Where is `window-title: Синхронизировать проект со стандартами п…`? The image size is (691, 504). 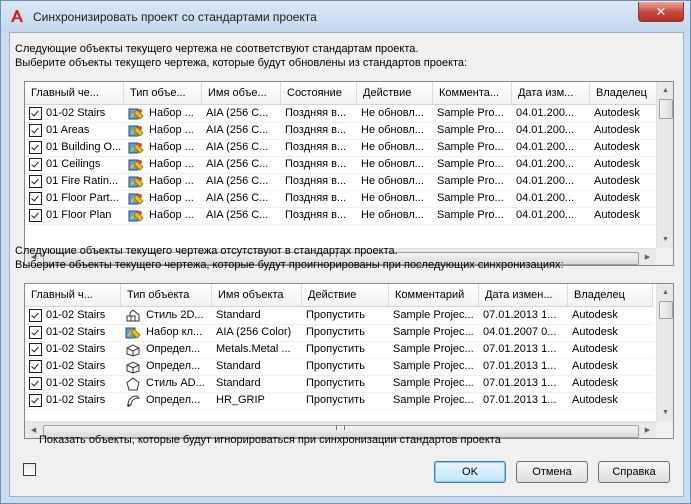
window-title: Синхронизировать проект со стандартами п… is located at coordinates (175, 17).